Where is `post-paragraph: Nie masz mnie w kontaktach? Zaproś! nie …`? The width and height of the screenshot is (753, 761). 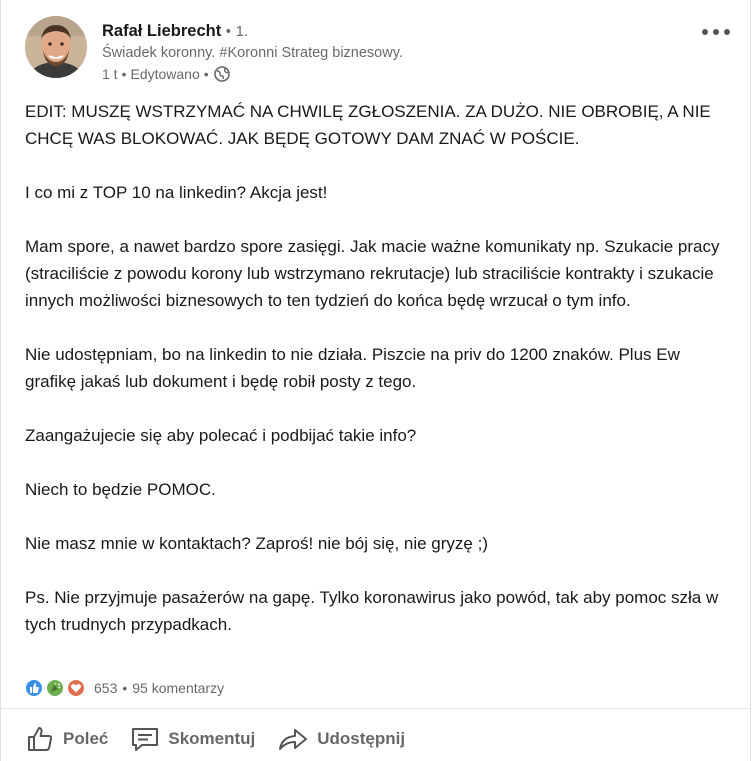
post-paragraph: Nie masz mnie w kontaktach? Zaproś! nie … is located at coordinates (256, 543).